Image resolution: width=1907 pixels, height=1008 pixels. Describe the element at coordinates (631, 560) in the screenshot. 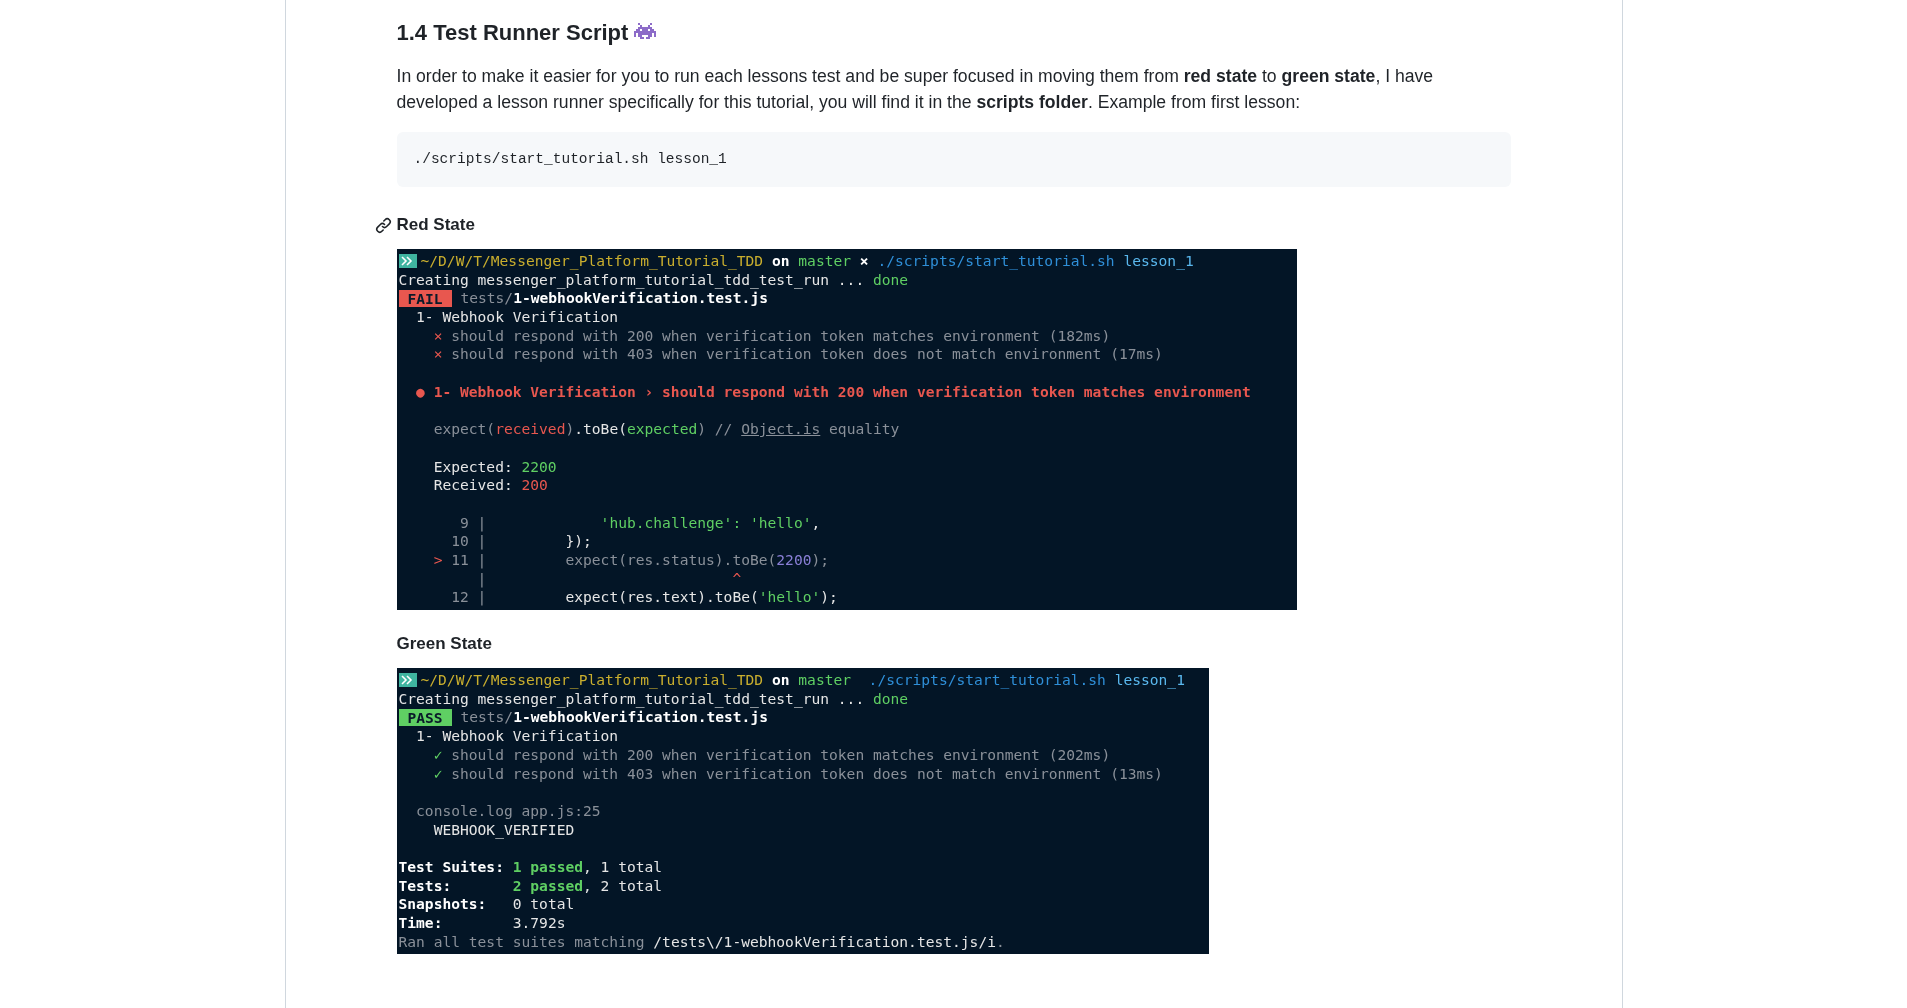

I see `terminal-line: > 11 | expect(res.status).toBe(2200);` at that location.